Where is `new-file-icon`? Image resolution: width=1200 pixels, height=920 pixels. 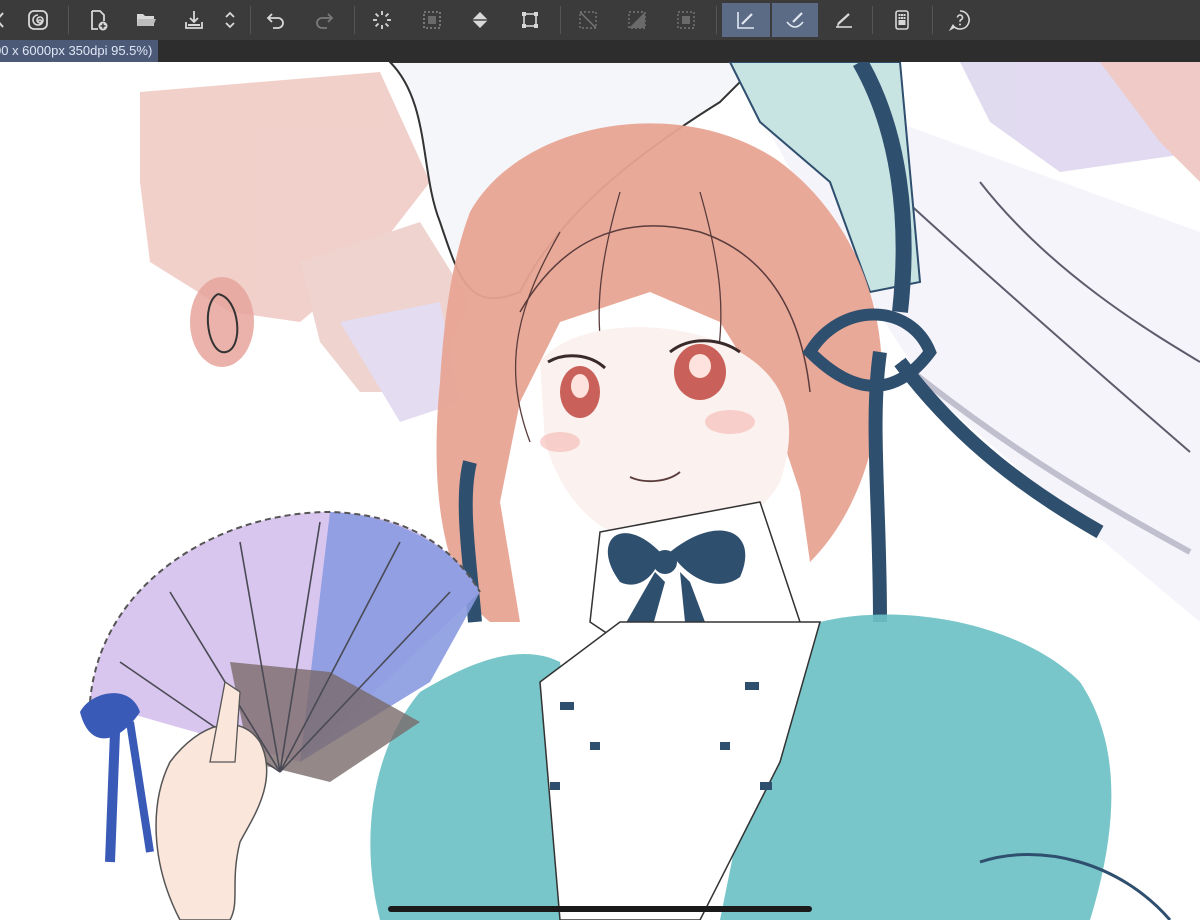
new-file-icon is located at coordinates (98, 20).